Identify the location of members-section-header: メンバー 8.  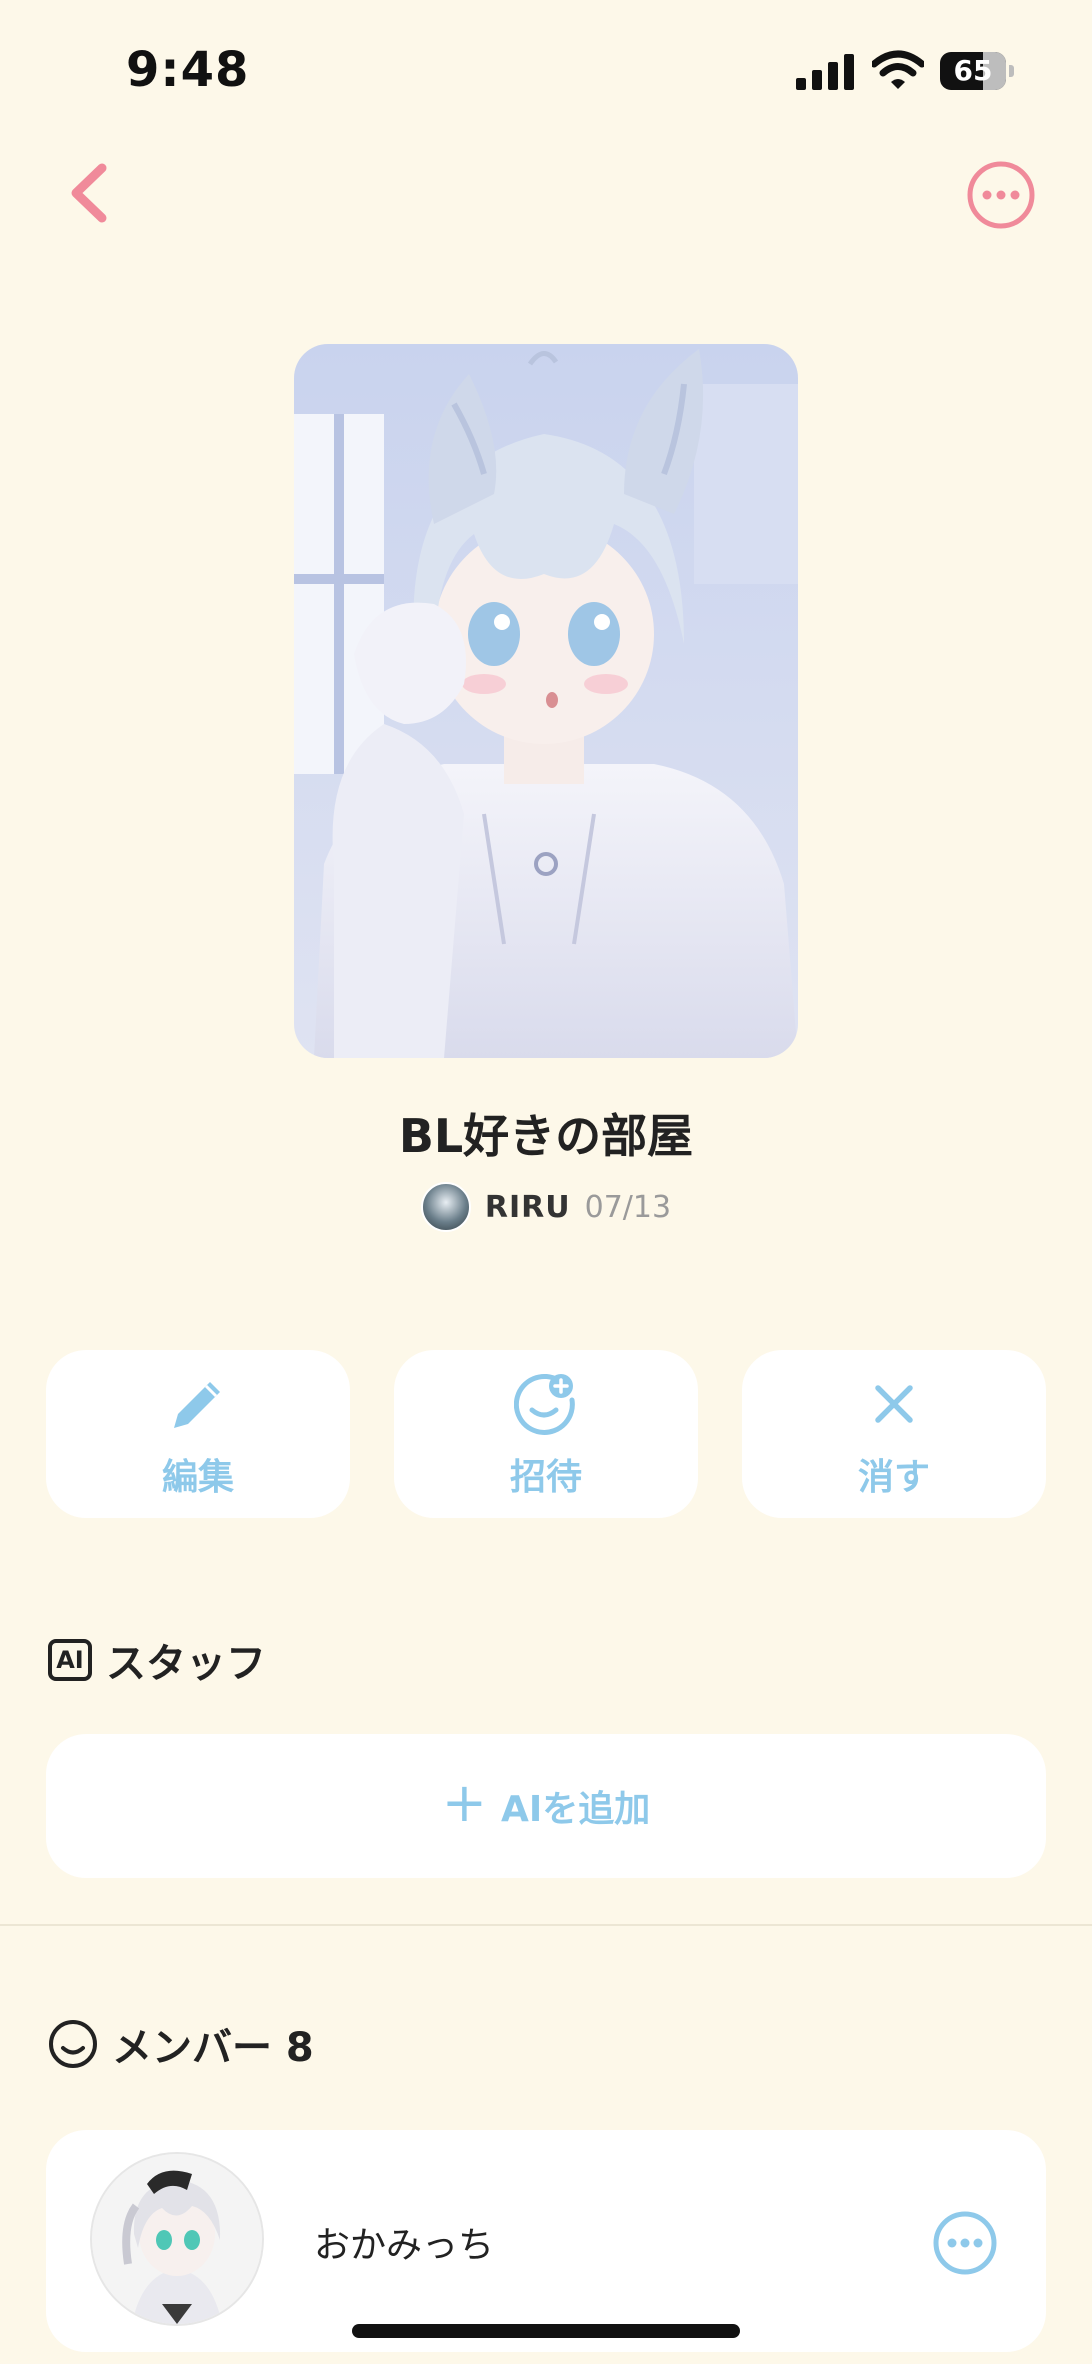
(181, 2044).